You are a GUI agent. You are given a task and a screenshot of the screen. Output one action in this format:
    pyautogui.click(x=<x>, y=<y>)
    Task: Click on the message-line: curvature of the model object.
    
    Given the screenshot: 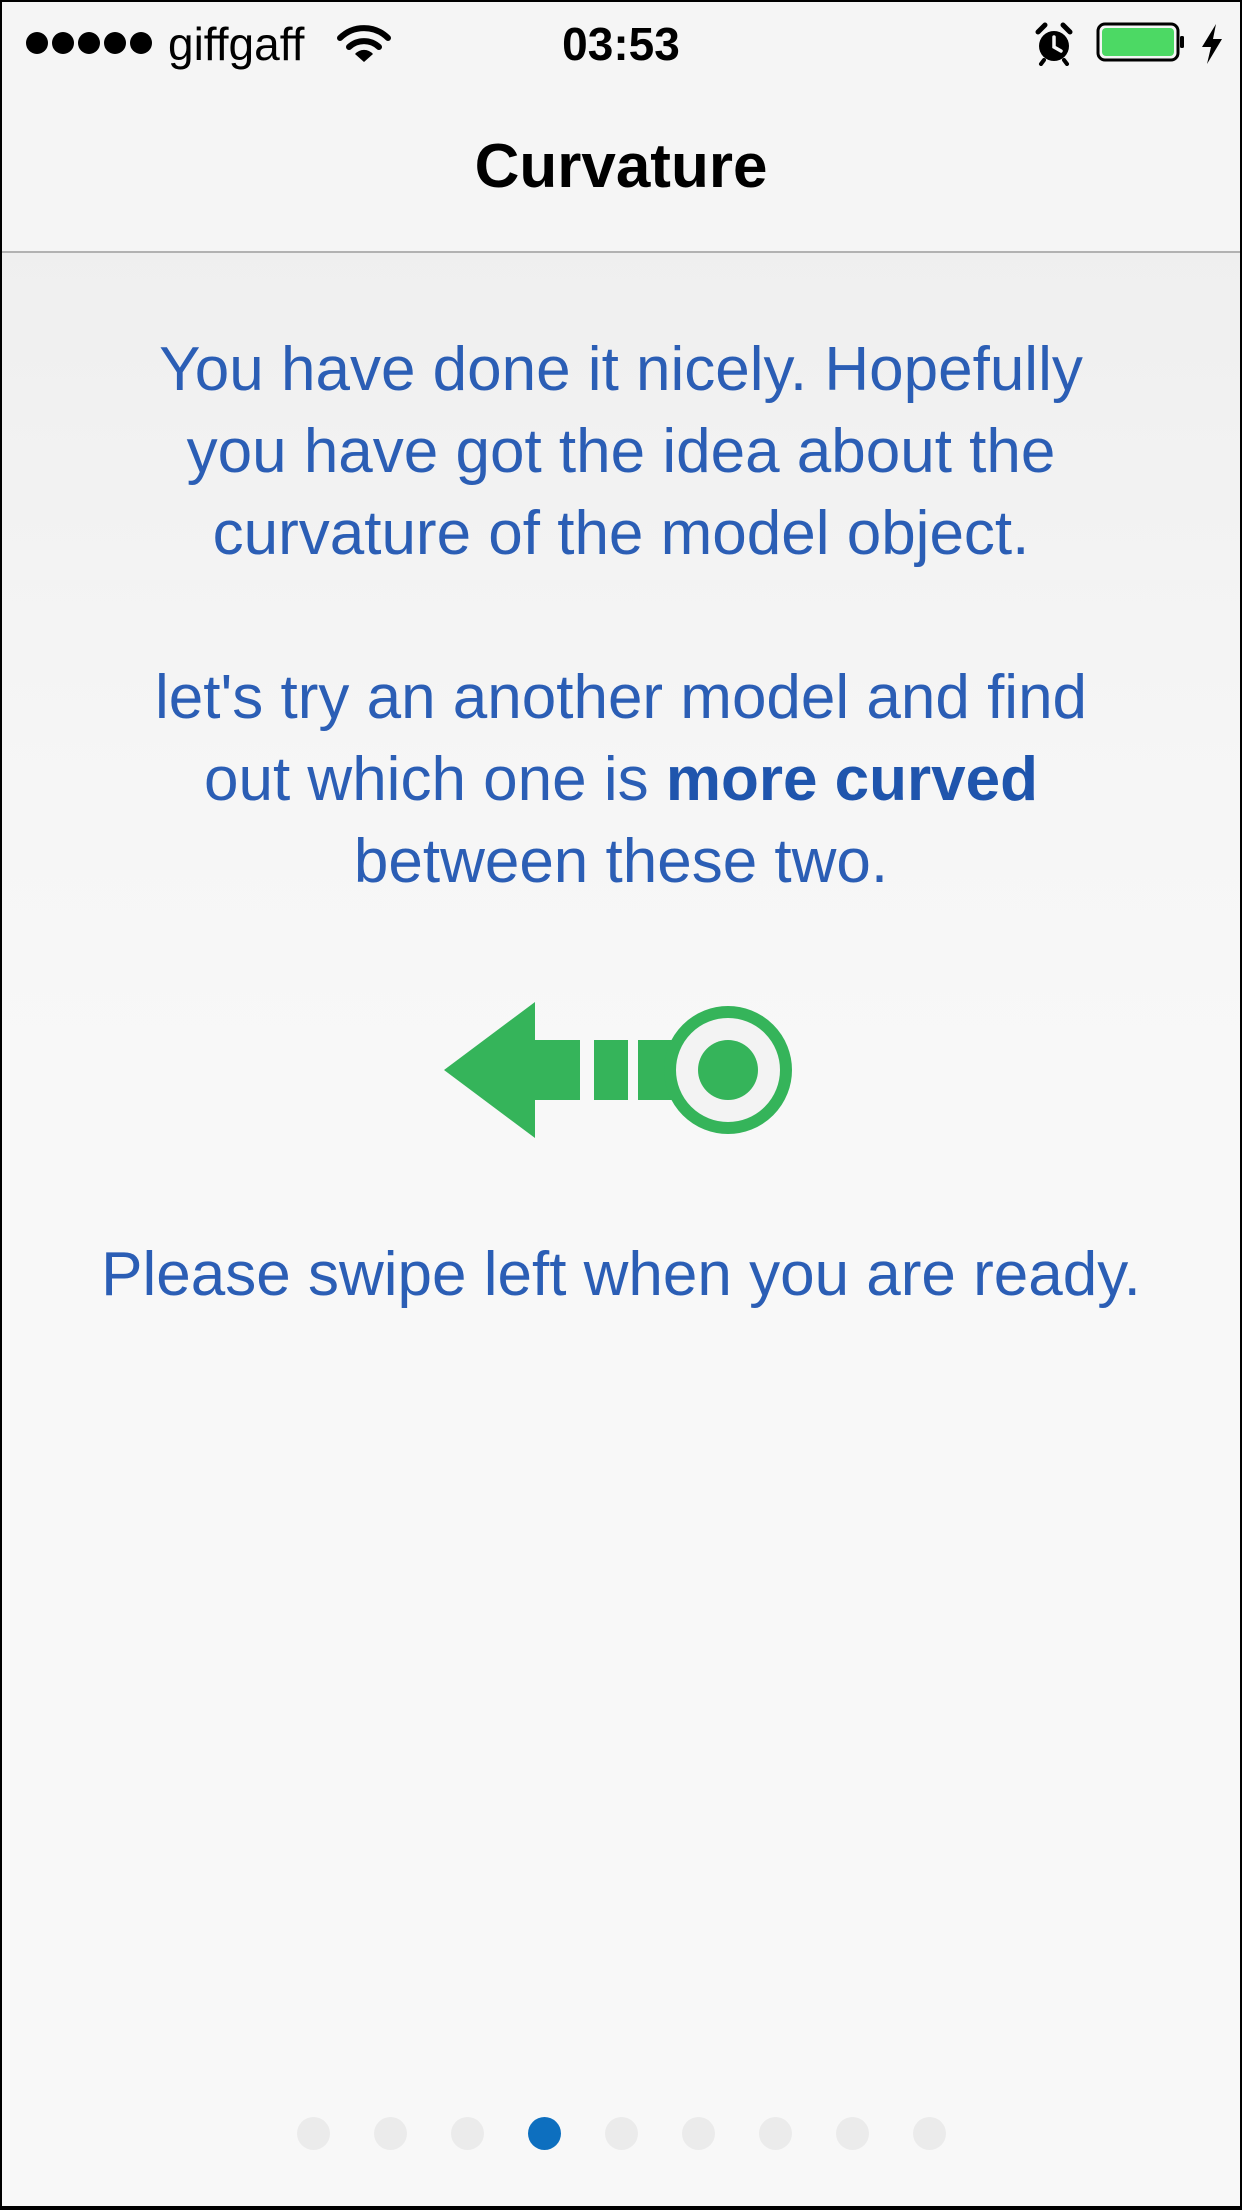 What is the action you would take?
    pyautogui.click(x=621, y=533)
    